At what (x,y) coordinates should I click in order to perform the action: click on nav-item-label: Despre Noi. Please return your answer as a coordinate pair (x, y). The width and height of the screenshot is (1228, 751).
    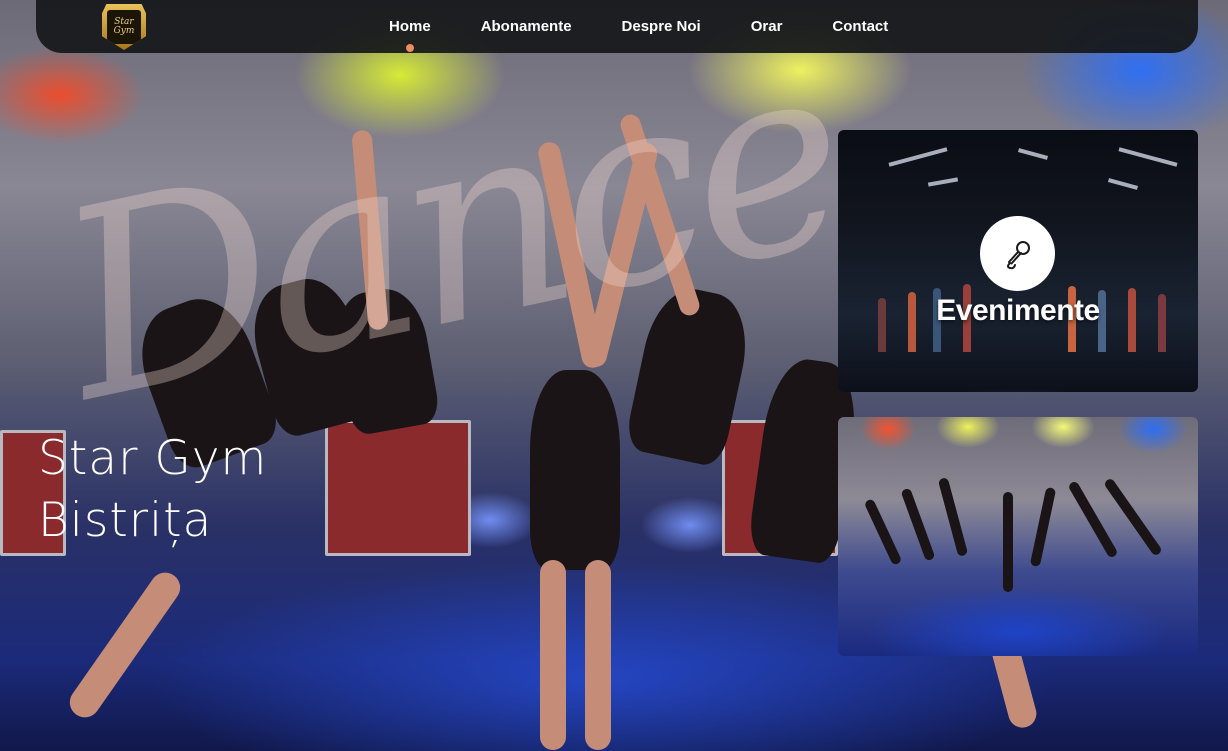
    Looking at the image, I should click on (661, 26).